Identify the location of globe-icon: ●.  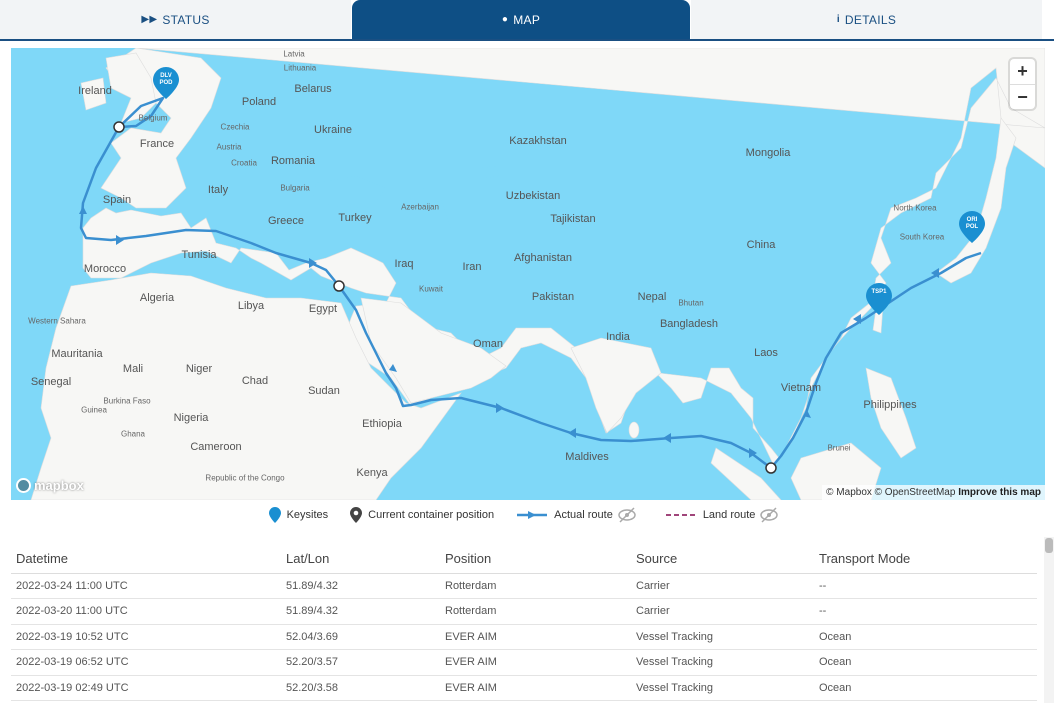
(505, 19).